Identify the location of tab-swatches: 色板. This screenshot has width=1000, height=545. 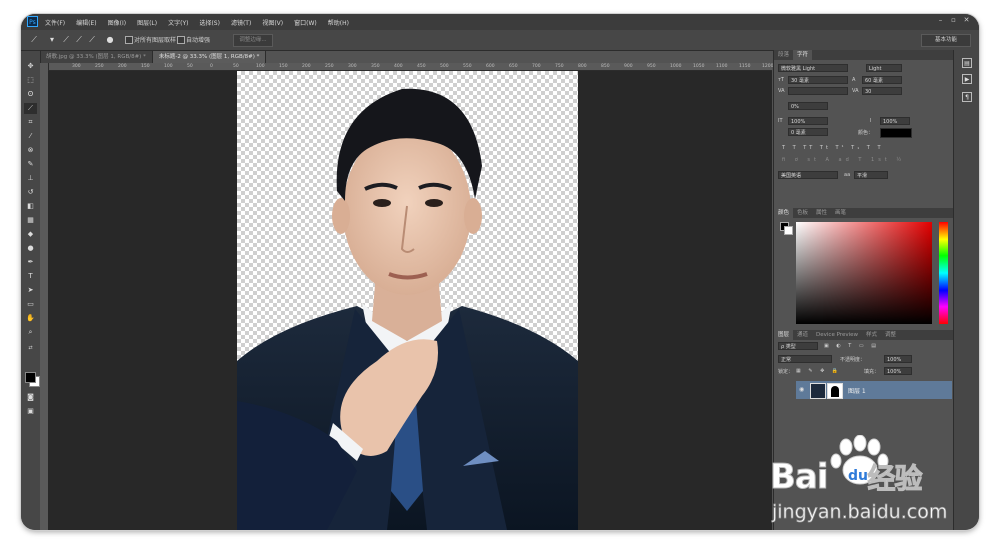
(802, 213).